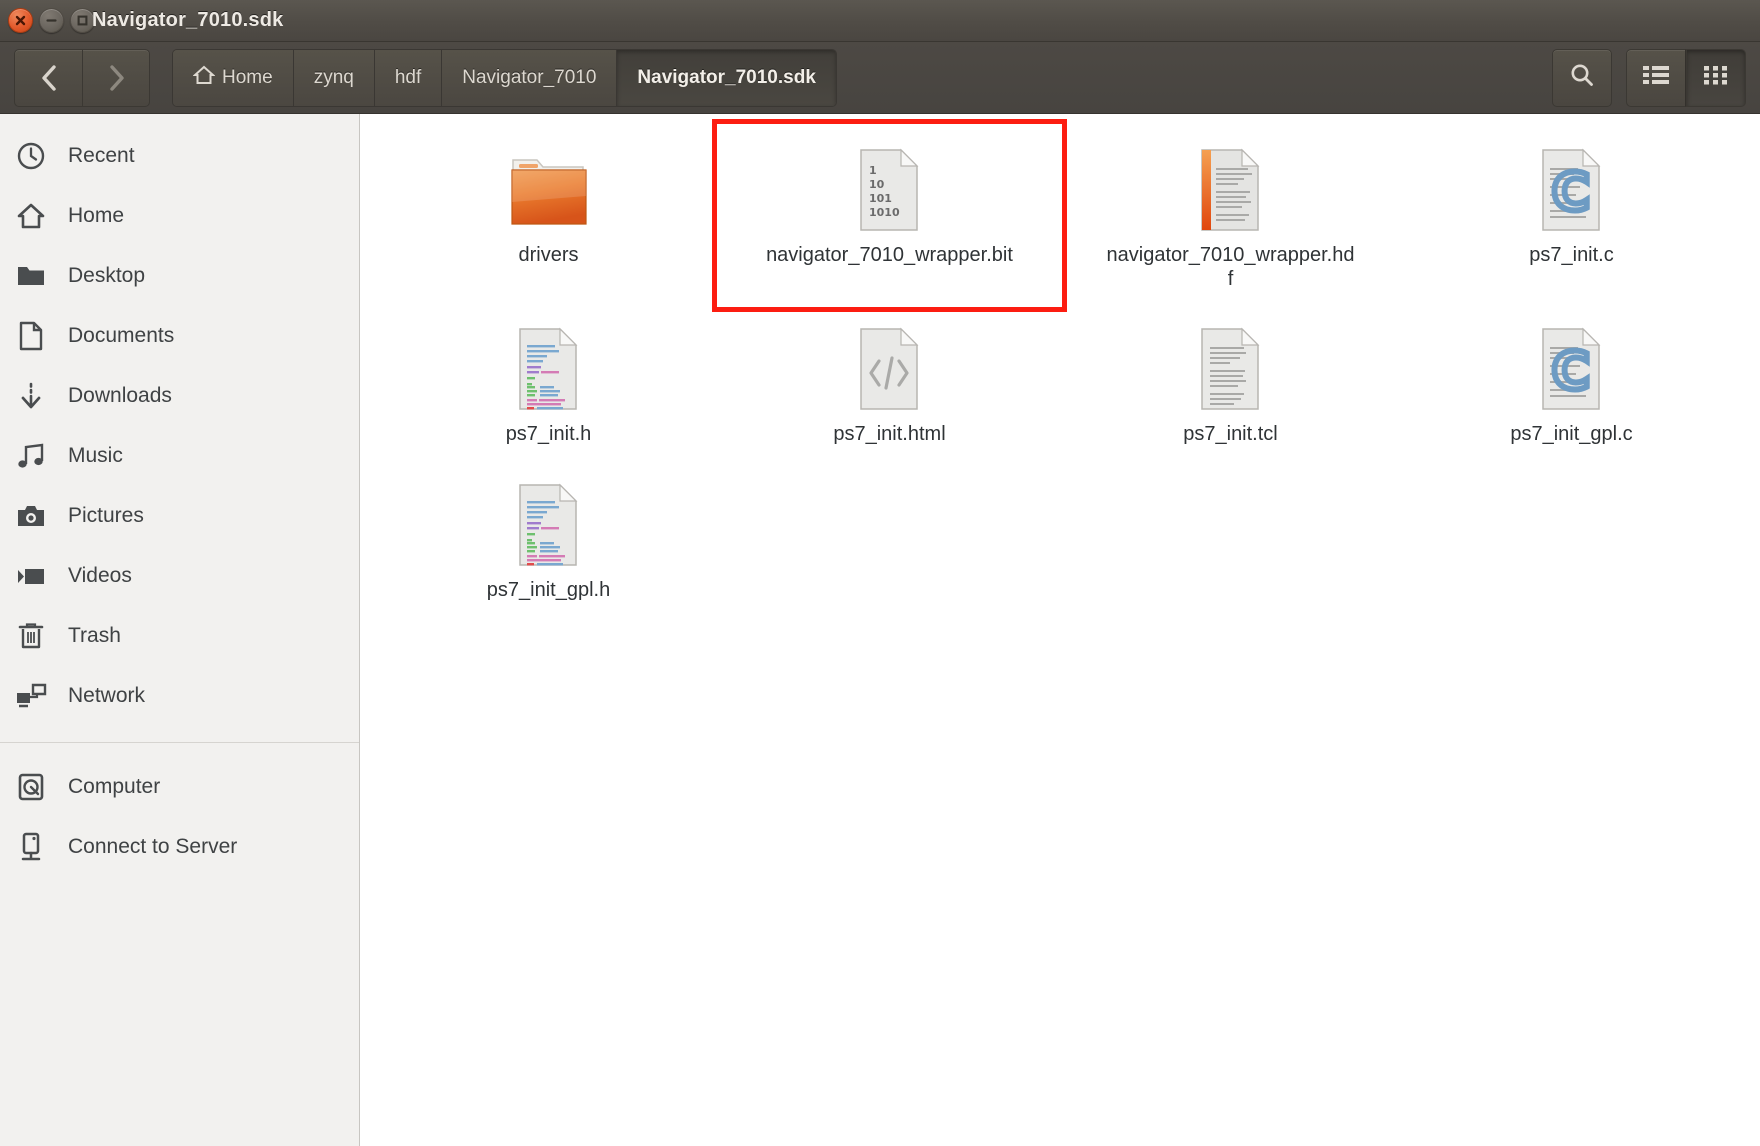 Image resolution: width=1760 pixels, height=1146 pixels. I want to click on back-button, so click(48, 77).